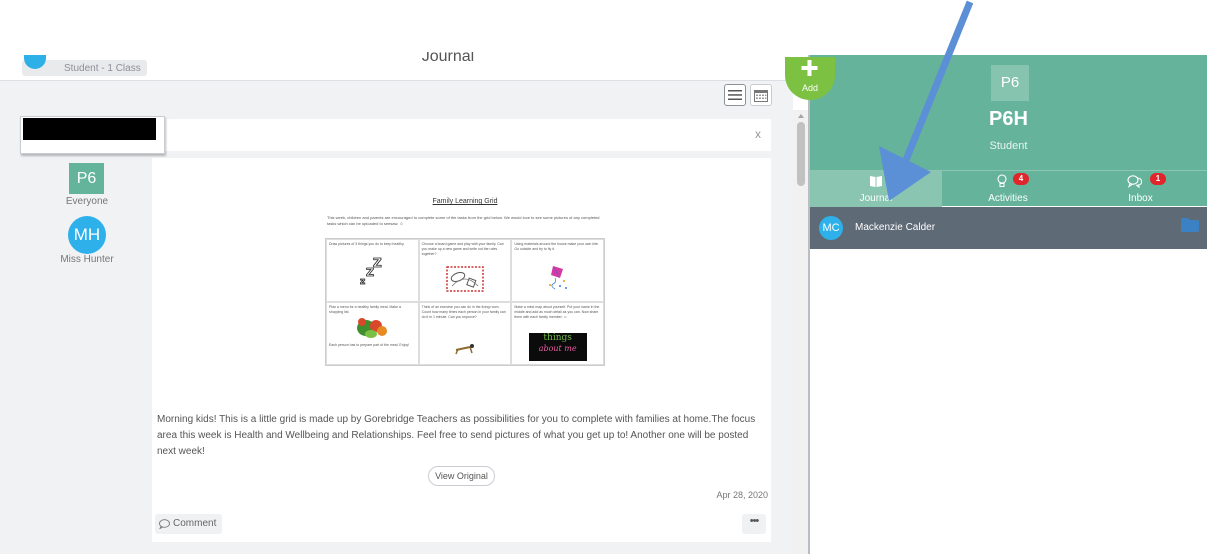  Describe the element at coordinates (801, 116) in the screenshot. I see `scroll-up-arrow-icon` at that location.